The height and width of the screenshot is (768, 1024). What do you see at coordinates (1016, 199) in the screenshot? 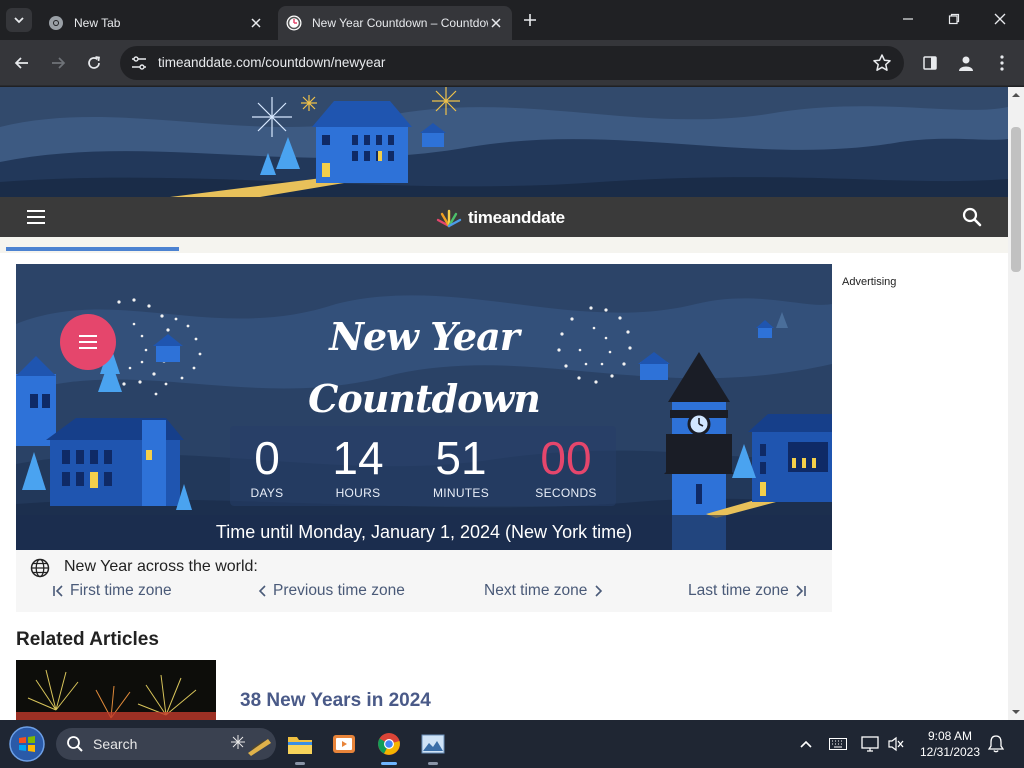
I see `scroll-thumb` at bounding box center [1016, 199].